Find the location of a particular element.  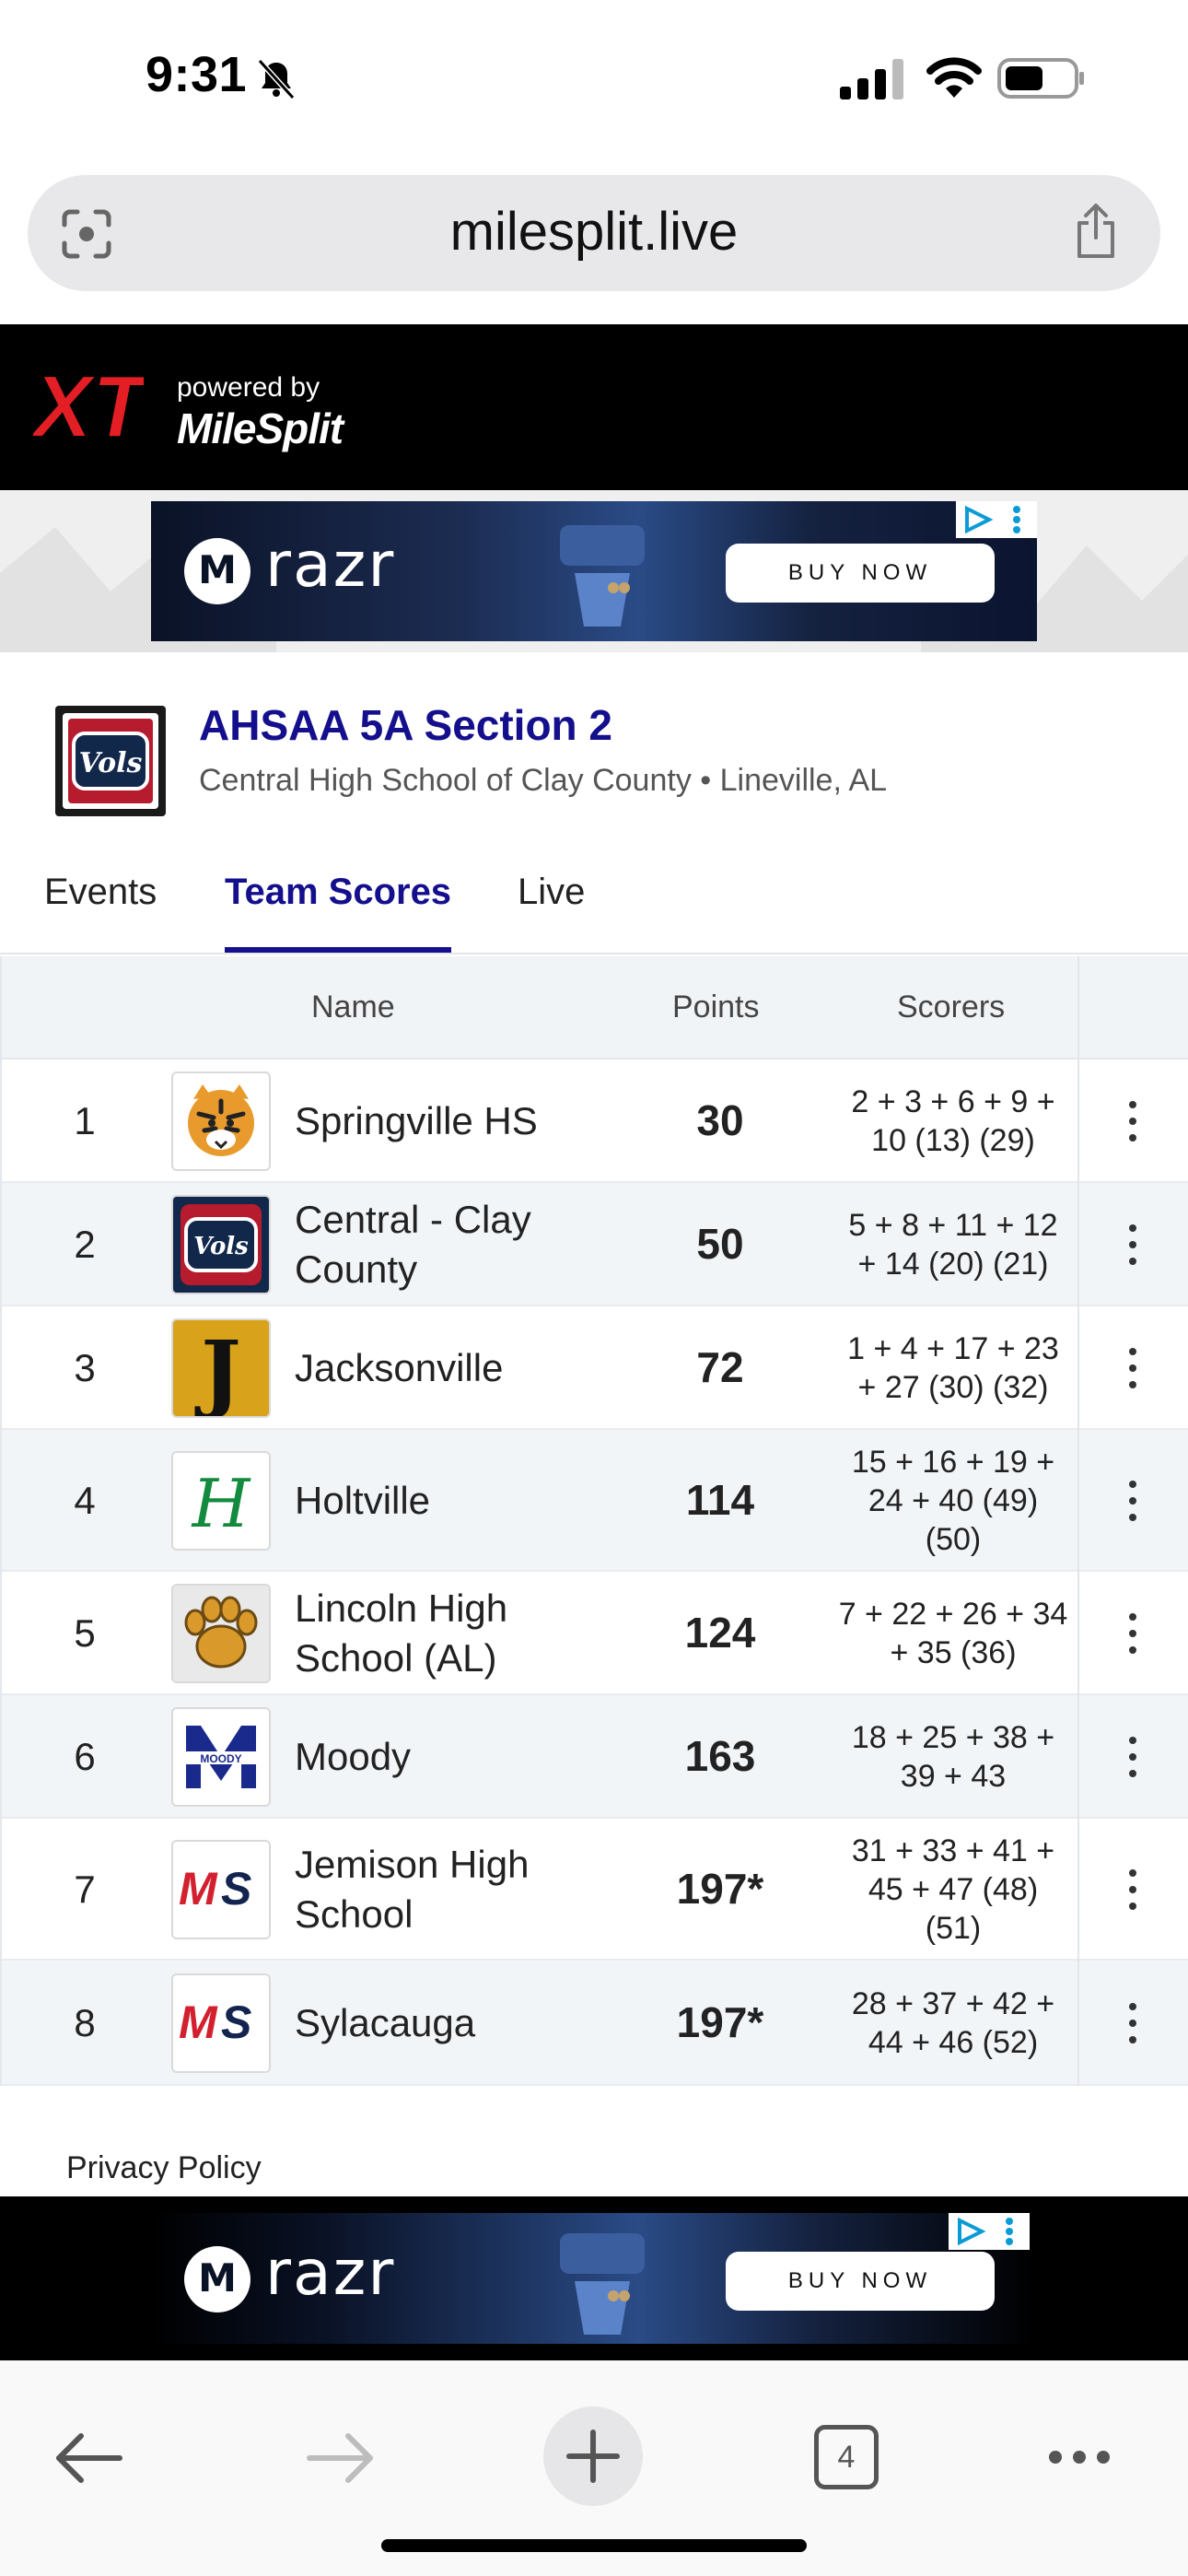

team-scorers: 28 + 37 + 42 +44 + 46 (52) is located at coordinates (953, 2023).